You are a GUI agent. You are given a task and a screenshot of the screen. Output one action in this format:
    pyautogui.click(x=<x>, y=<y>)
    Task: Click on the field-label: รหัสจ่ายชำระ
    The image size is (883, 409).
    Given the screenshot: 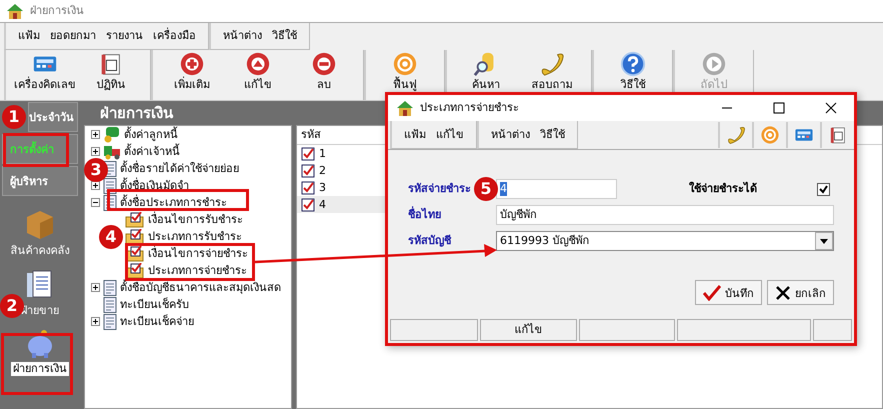 What is the action you would take?
    pyautogui.click(x=439, y=189)
    